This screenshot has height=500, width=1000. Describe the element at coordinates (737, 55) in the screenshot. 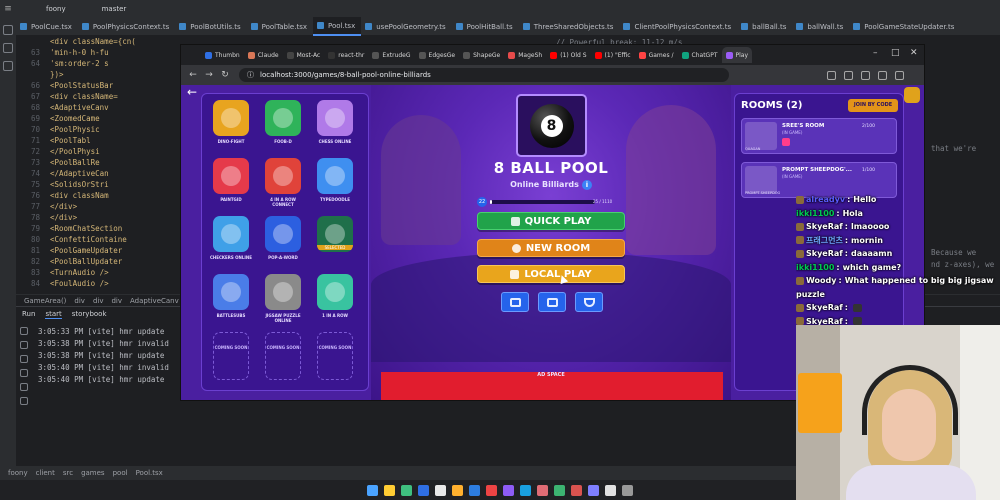

I see `browser-tab: Play` at that location.